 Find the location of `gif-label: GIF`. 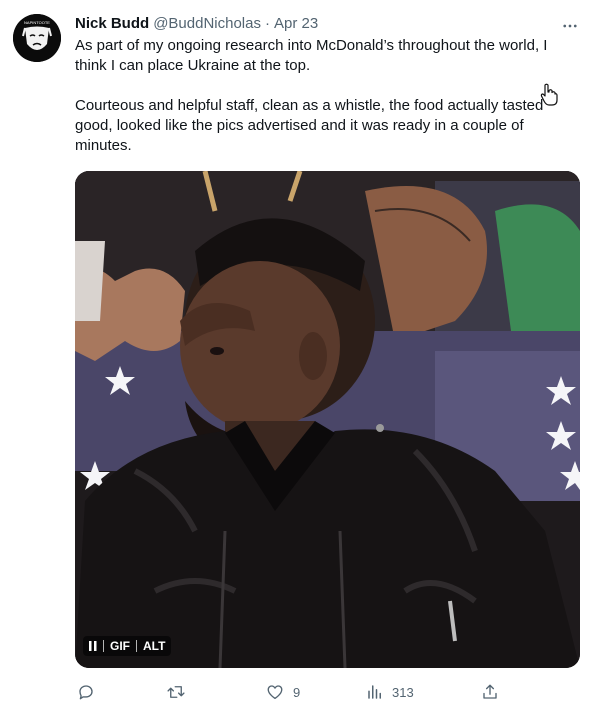

gif-label: GIF is located at coordinates (120, 646).